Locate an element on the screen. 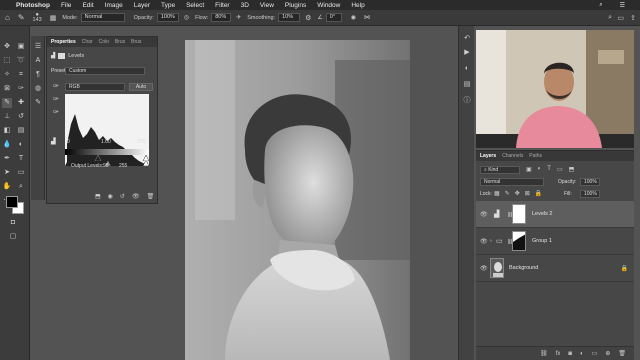 This screenshot has width=640, height=360. type-filter-icon: T is located at coordinates (549, 169).